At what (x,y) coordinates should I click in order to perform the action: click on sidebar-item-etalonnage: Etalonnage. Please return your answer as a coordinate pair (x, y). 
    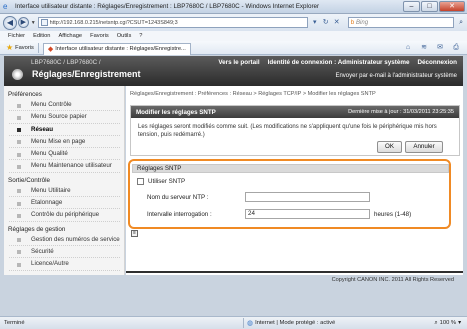
    Looking at the image, I should click on (64, 203).